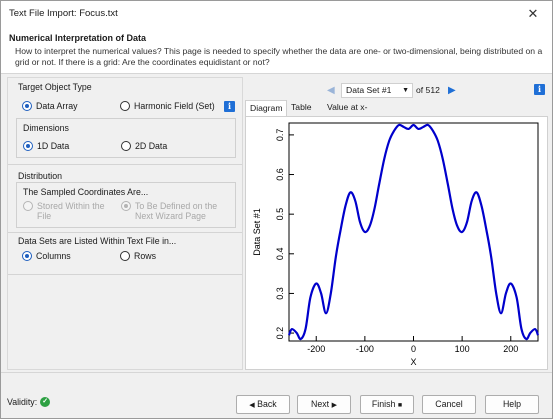  Describe the element at coordinates (267, 404) in the screenshot. I see `back-button-label: Back` at that location.